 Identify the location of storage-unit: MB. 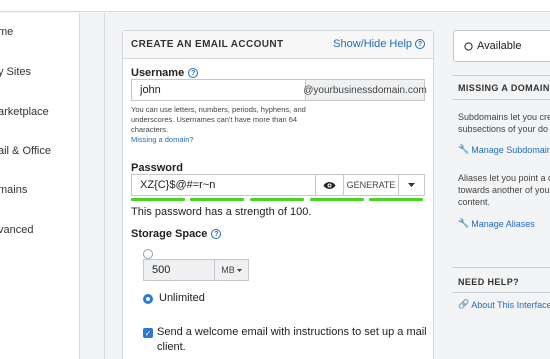
(228, 270).